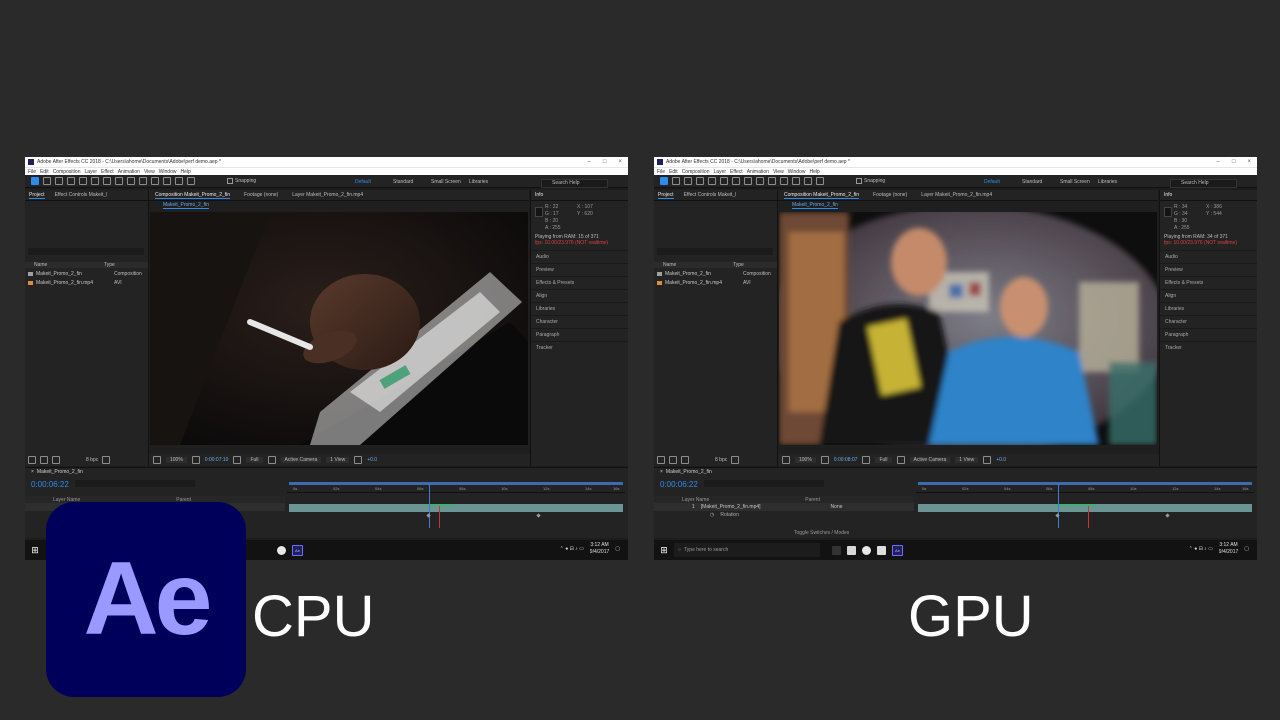 The height and width of the screenshot is (720, 1280). What do you see at coordinates (822, 195) in the screenshot?
I see `tab-composition: Composition Makeit_Promo_2_fin` at bounding box center [822, 195].